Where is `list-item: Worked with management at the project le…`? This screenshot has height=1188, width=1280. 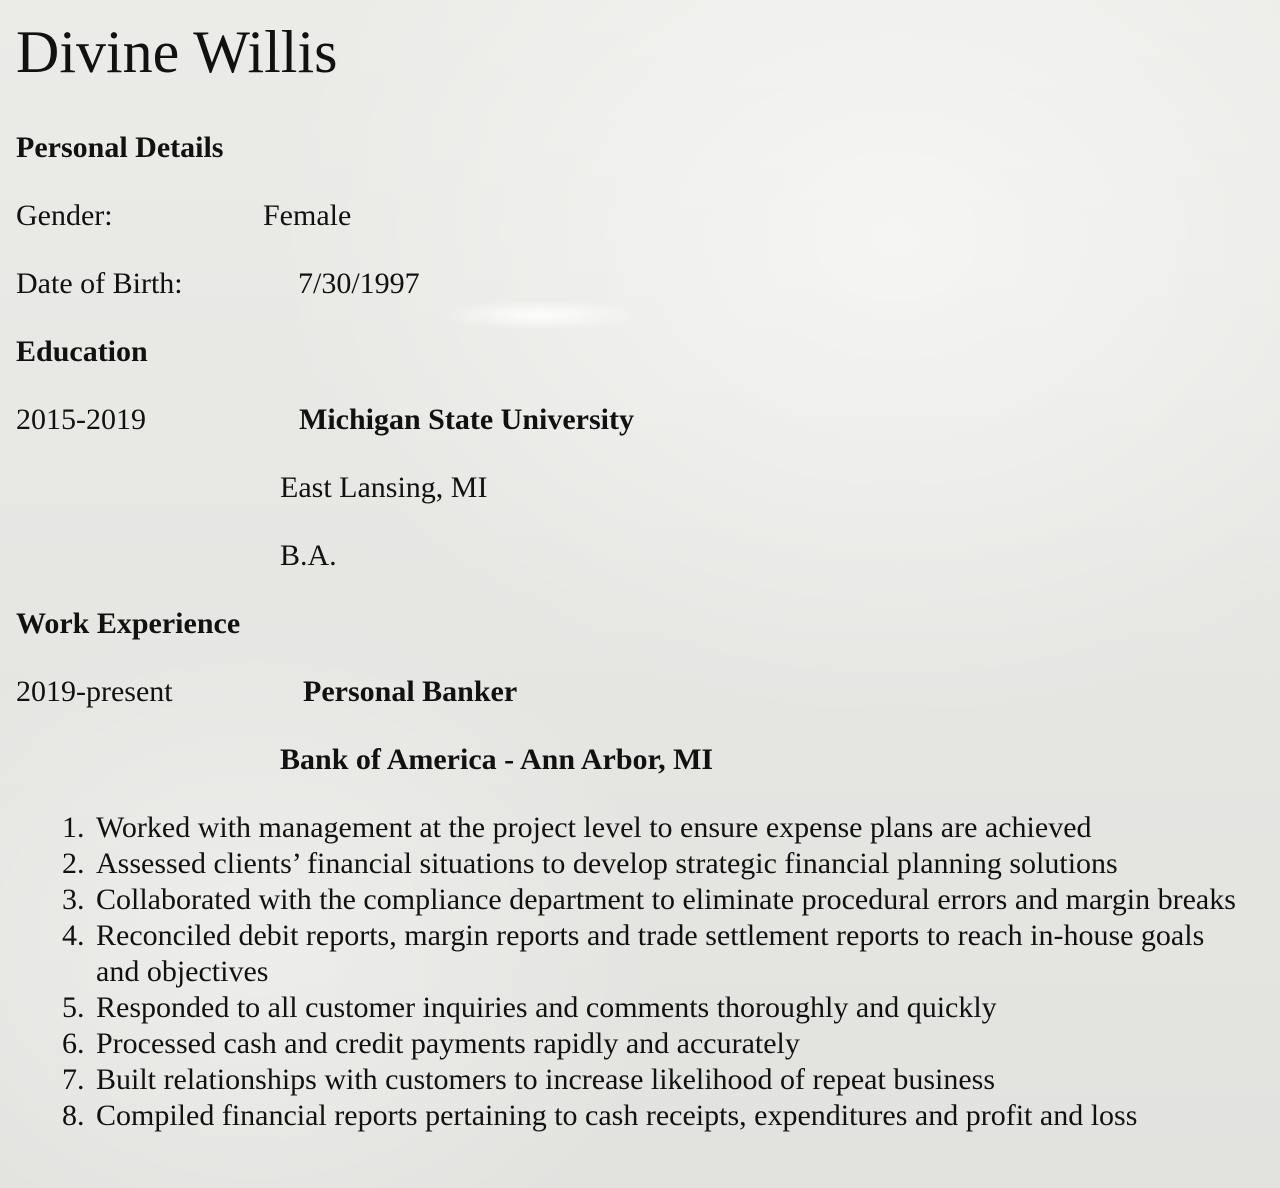 list-item: Worked with management at the project le… is located at coordinates (577, 828).